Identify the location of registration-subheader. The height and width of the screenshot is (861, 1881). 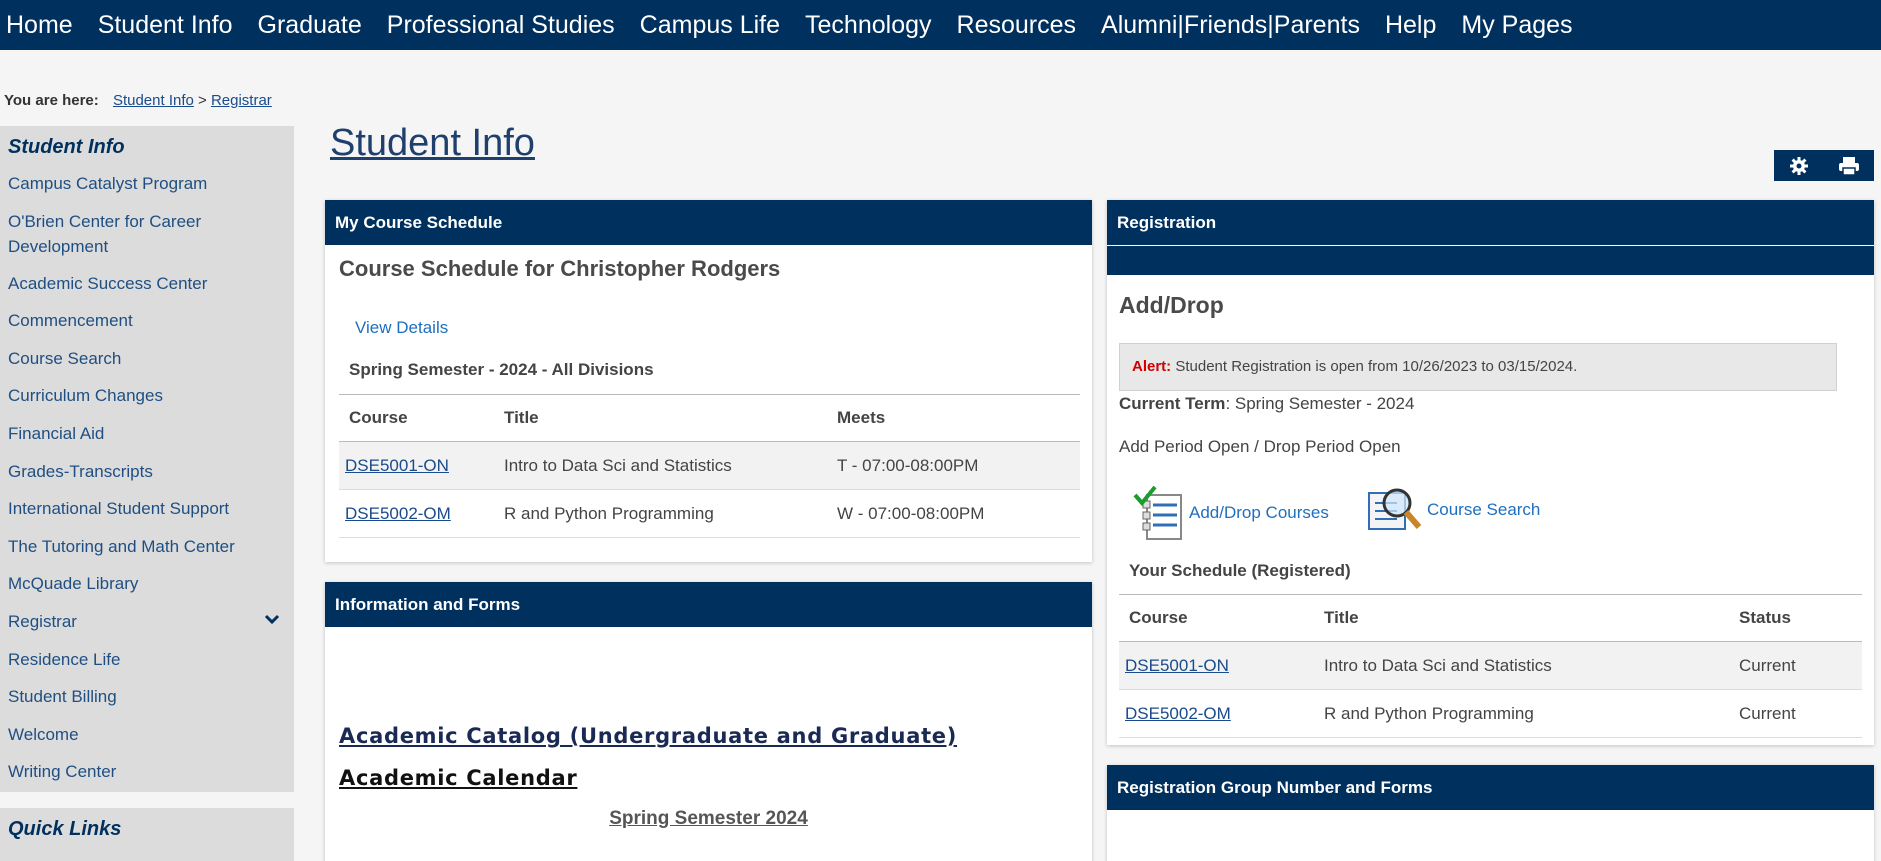
(1490, 260).